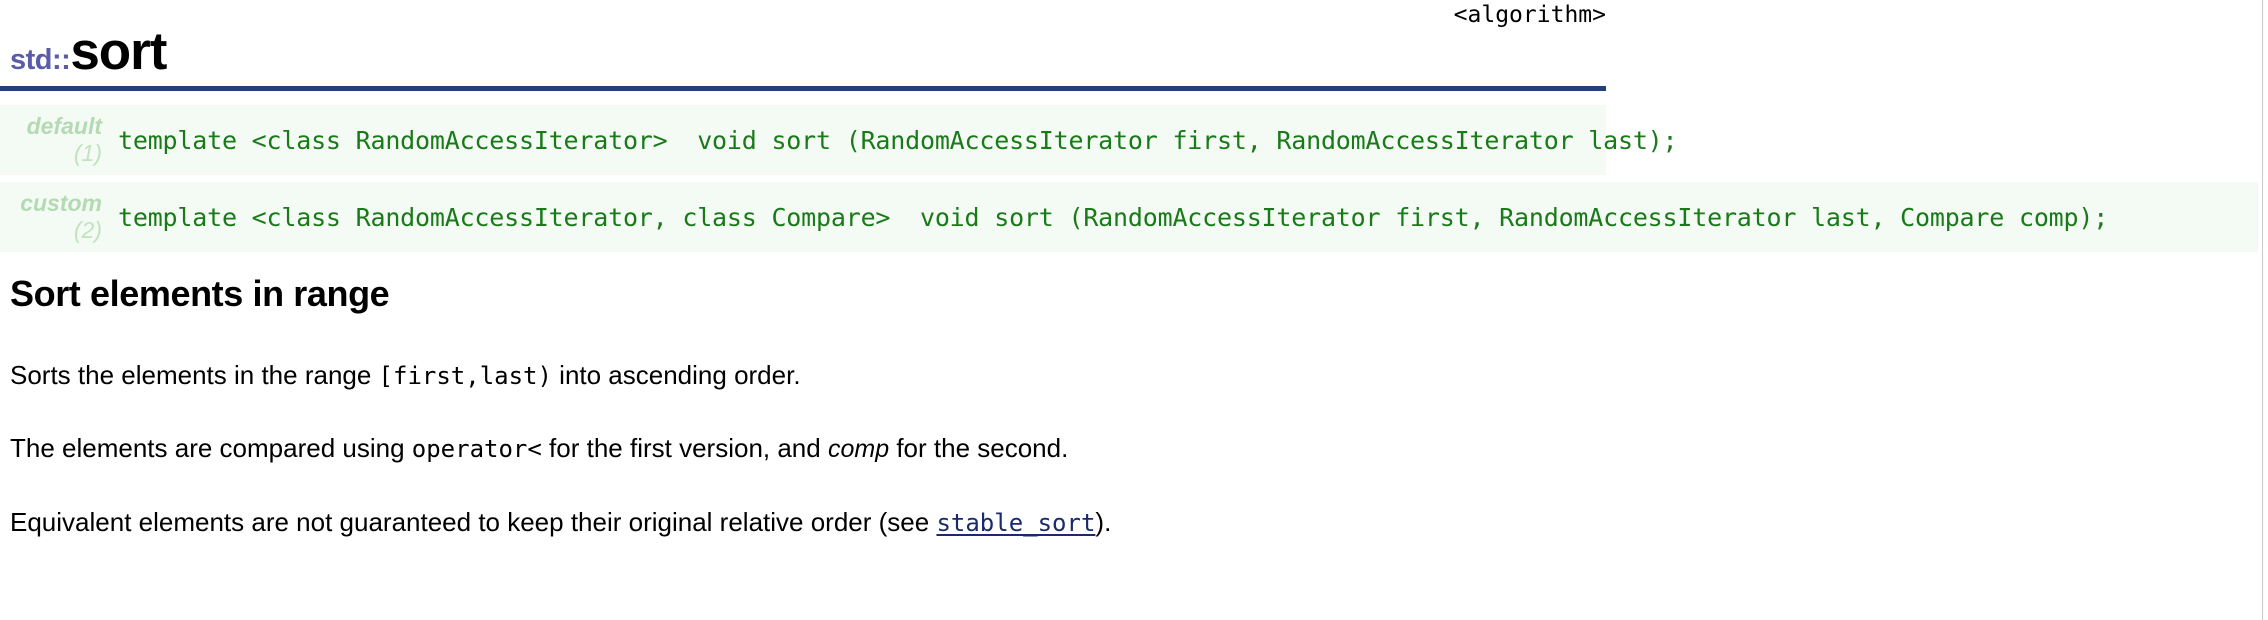 The width and height of the screenshot is (2268, 620). Describe the element at coordinates (64, 125) in the screenshot. I see `prototype-kind-label: default` at that location.